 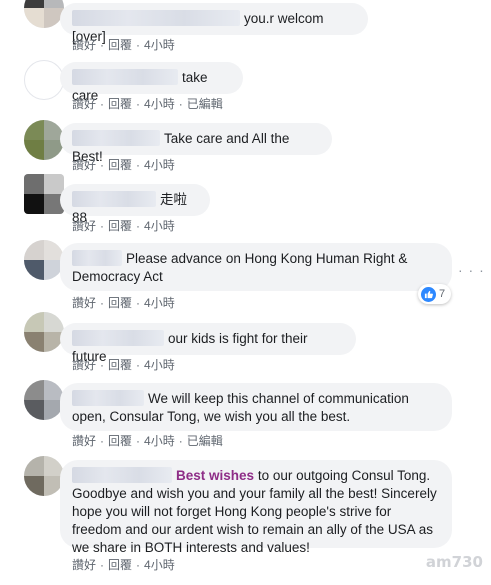 I want to click on commenter-name: Best wishes, so click(x=215, y=475).